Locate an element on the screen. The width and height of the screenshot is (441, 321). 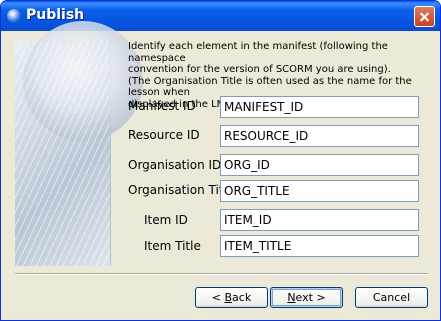
globe-icon is located at coordinates (14, 16).